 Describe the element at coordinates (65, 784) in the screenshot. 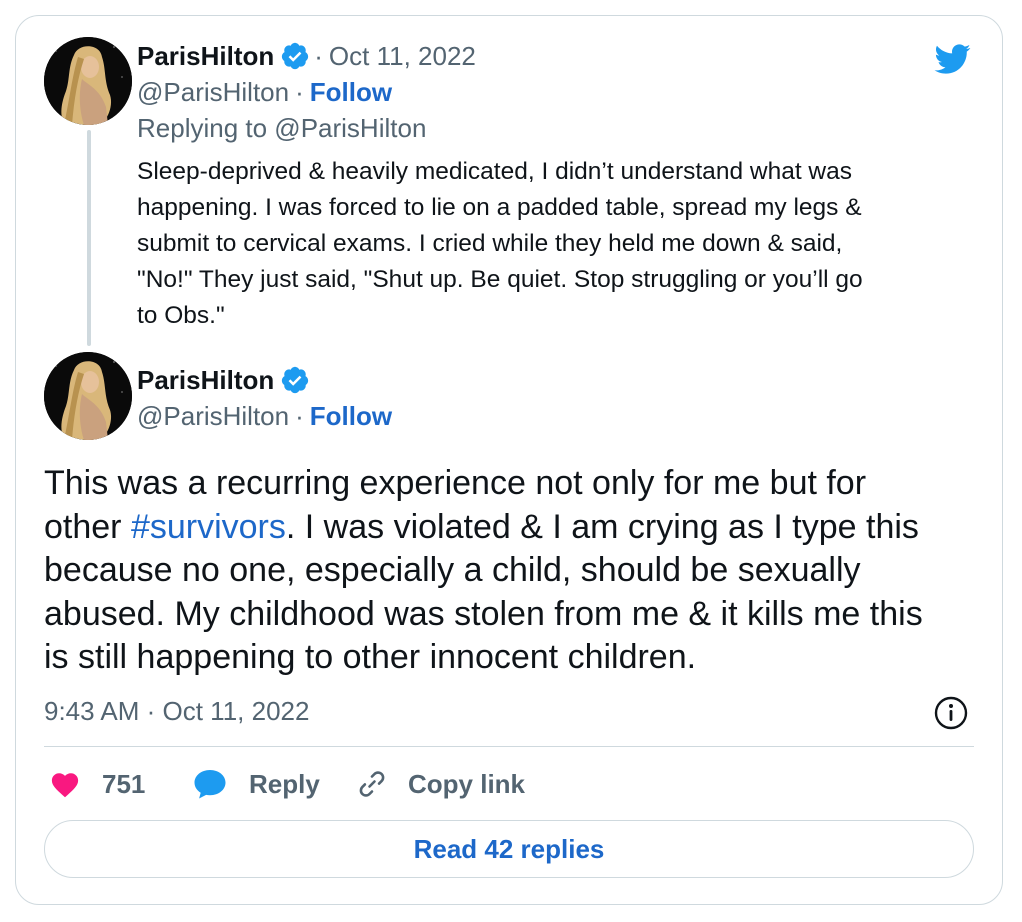

I see `heart-icon` at that location.